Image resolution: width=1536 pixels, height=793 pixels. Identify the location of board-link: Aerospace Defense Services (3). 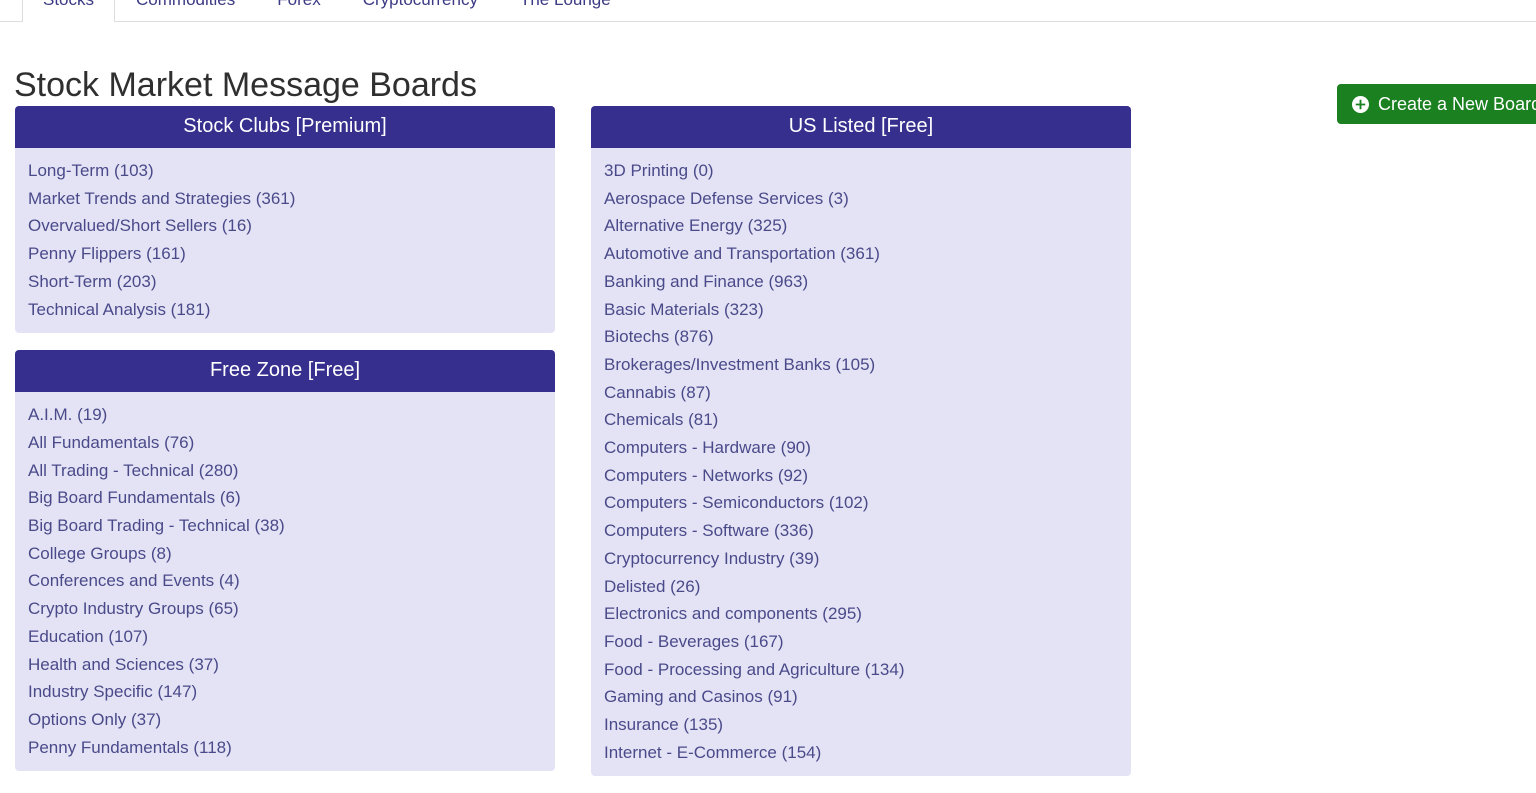
(861, 199).